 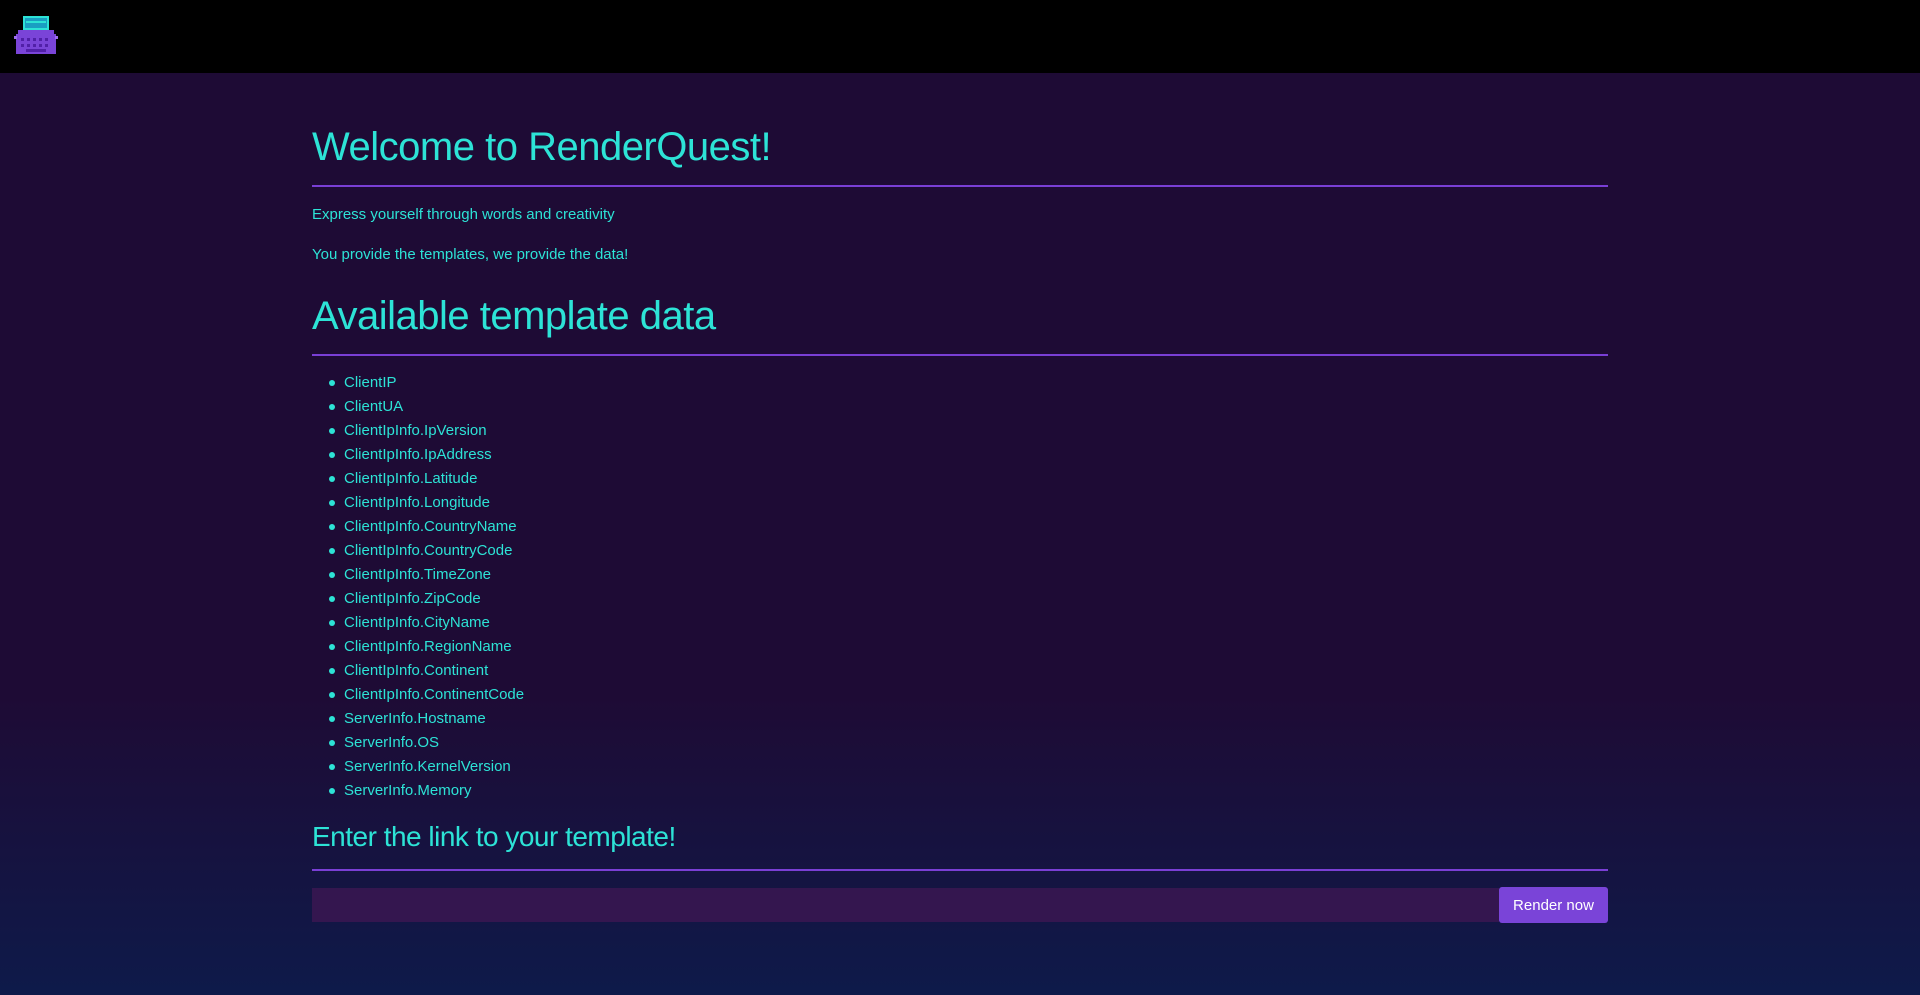 I want to click on list-item-label: ClientUA, so click(x=374, y=406).